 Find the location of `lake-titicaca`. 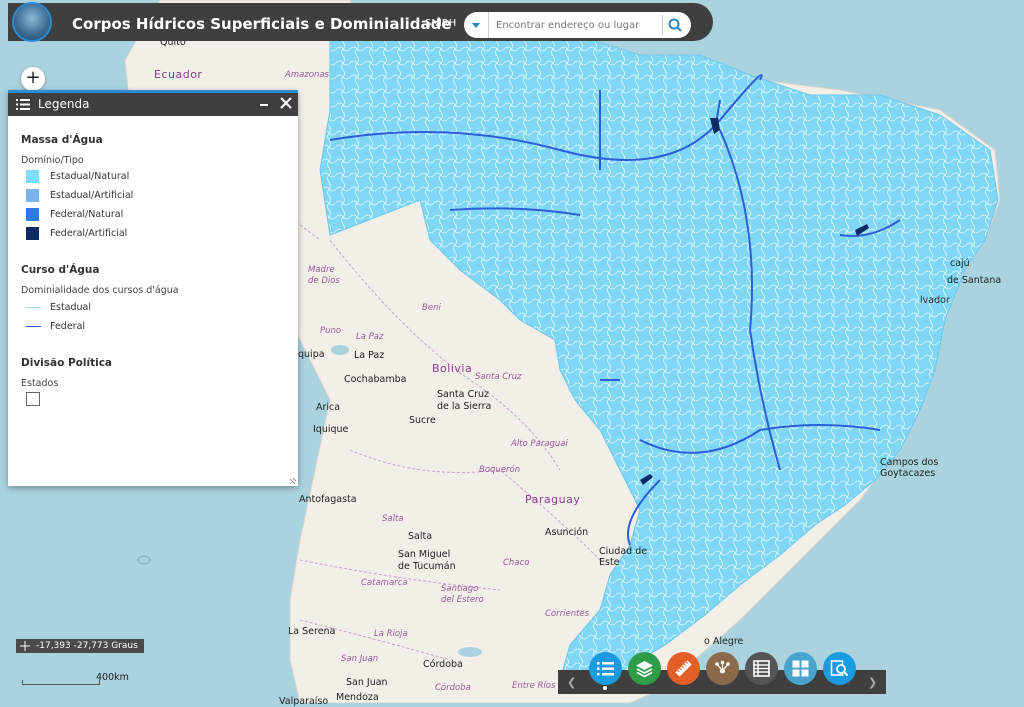

lake-titicaca is located at coordinates (340, 350).